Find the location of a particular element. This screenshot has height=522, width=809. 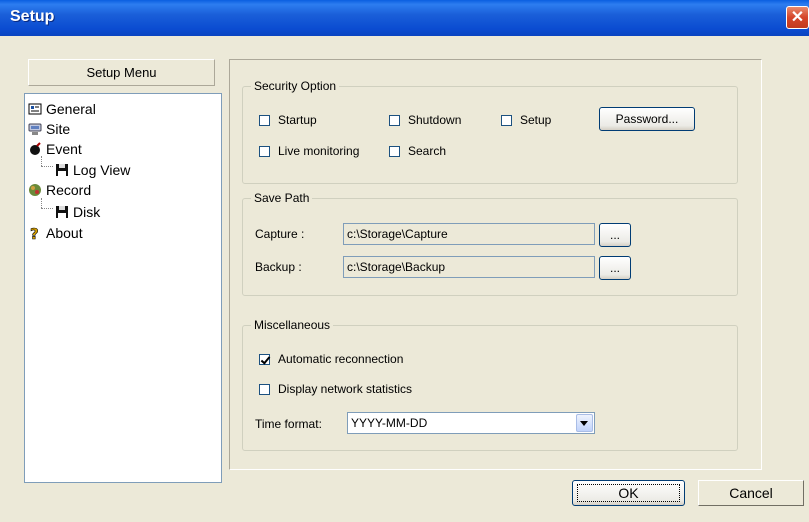

search-checkbox: Search is located at coordinates (417, 151).